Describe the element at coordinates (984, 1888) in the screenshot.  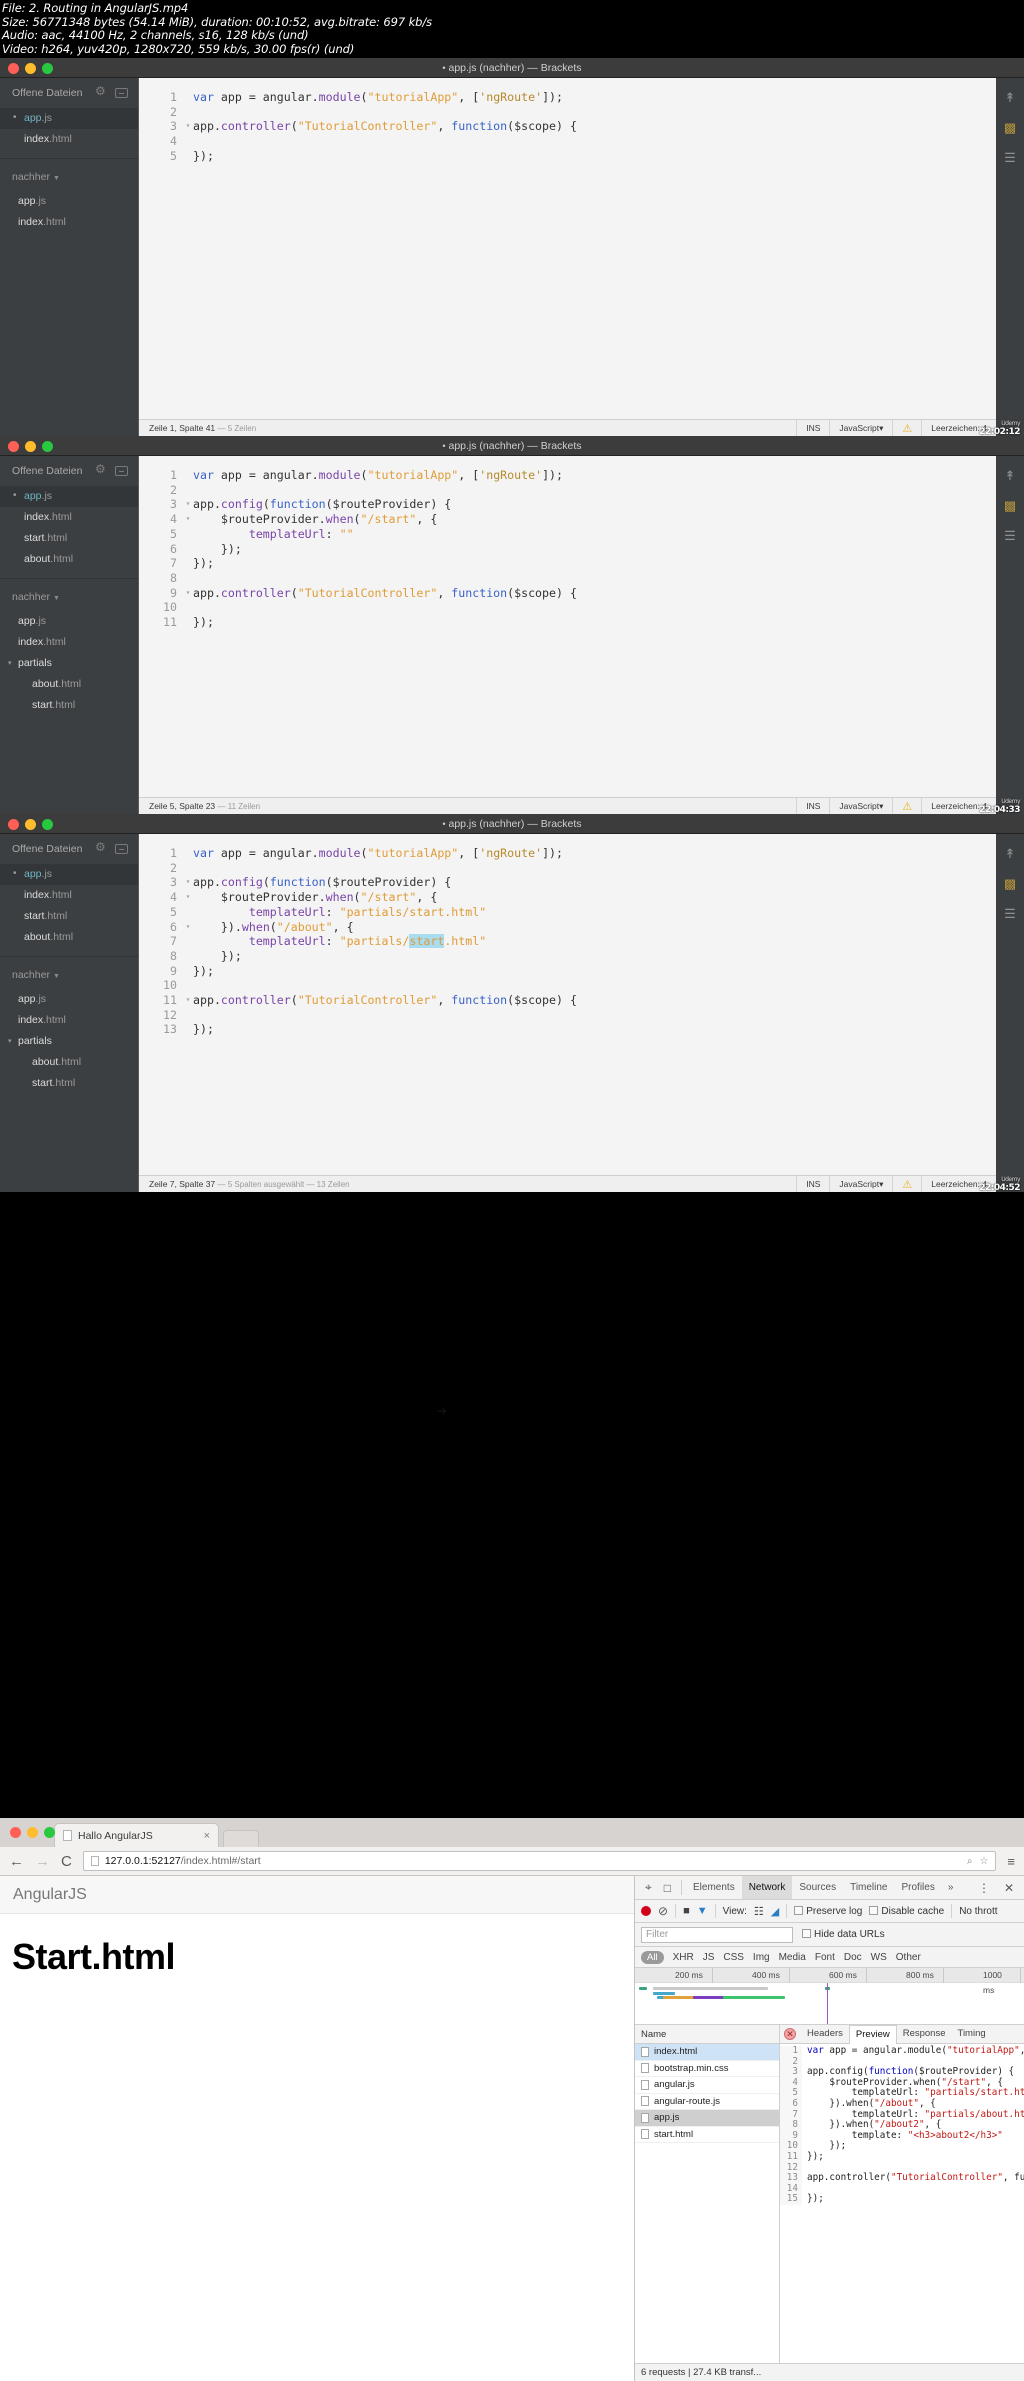
I see `kebab-menu-icon: ⋮` at that location.